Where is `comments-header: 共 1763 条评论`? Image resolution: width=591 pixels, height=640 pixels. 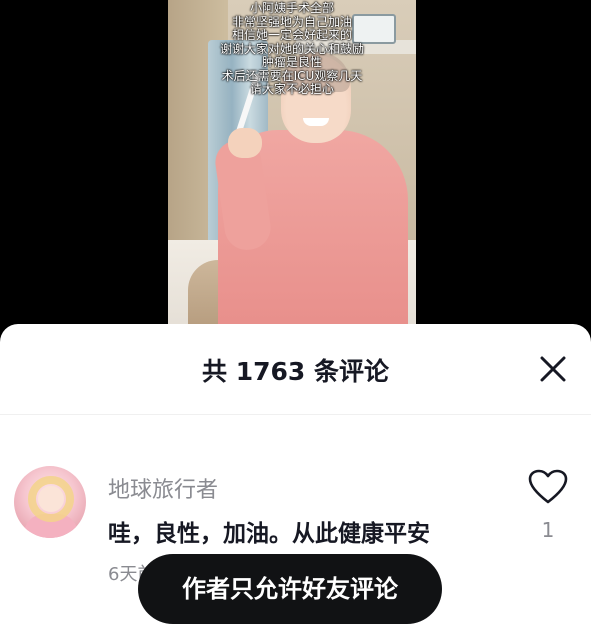 comments-header: 共 1763 条评论 is located at coordinates (295, 369).